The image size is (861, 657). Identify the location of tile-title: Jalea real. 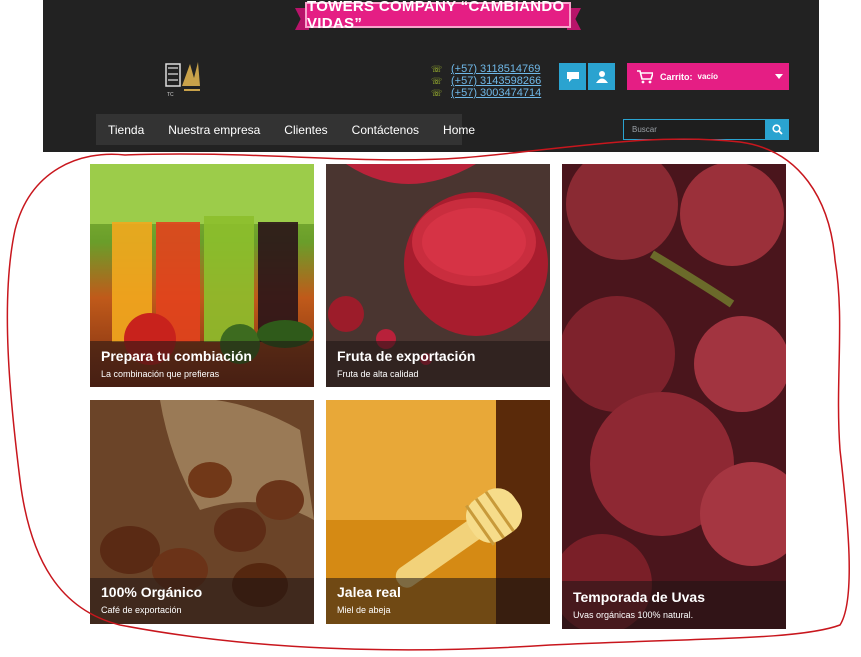
(369, 592).